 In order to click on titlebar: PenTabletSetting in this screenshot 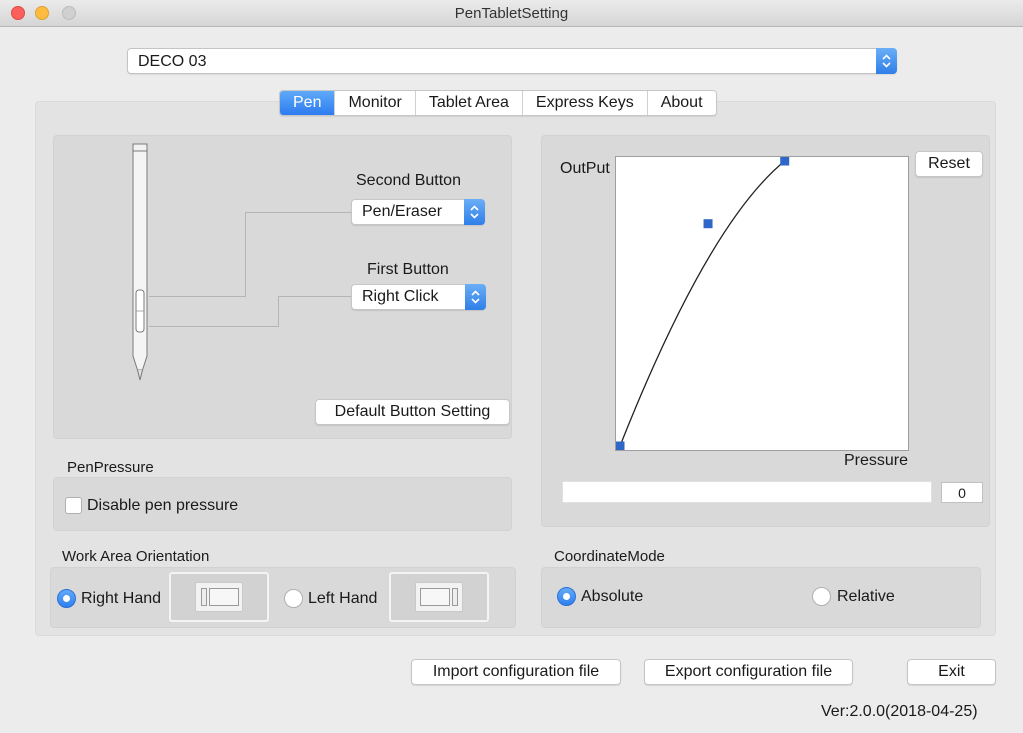, I will do `click(511, 13)`.